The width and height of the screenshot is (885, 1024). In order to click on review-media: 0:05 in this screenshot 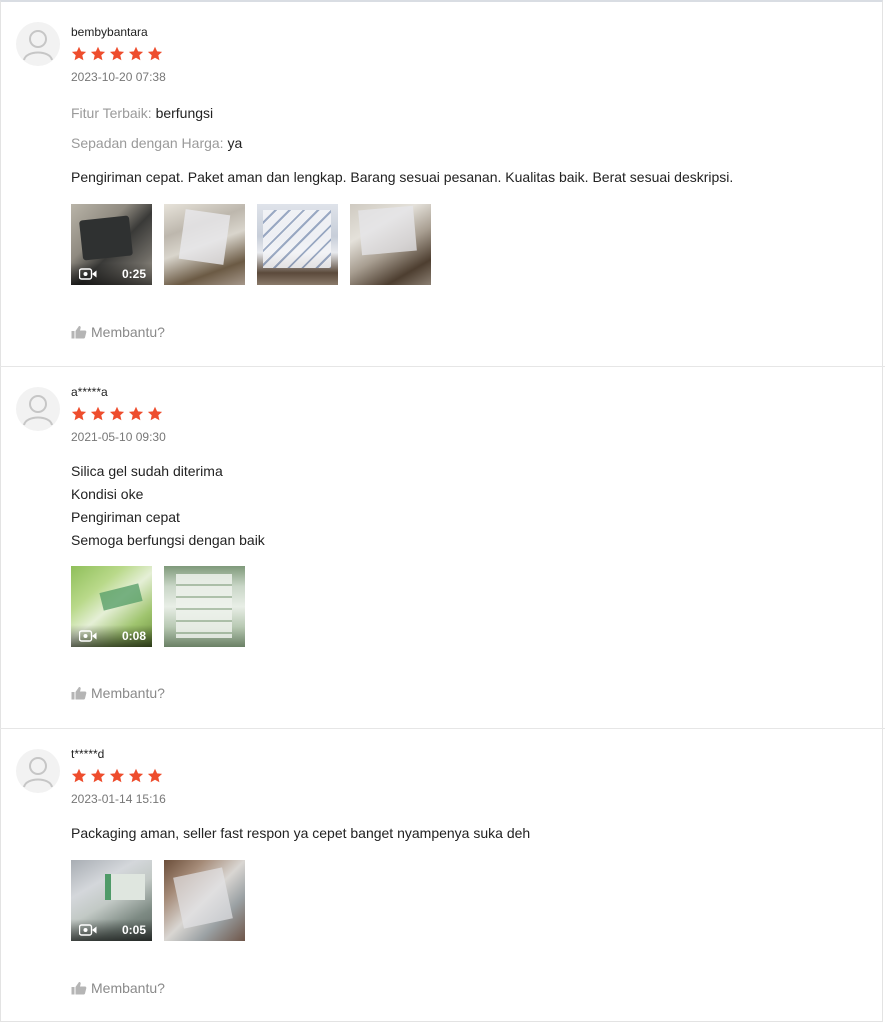, I will do `click(468, 900)`.